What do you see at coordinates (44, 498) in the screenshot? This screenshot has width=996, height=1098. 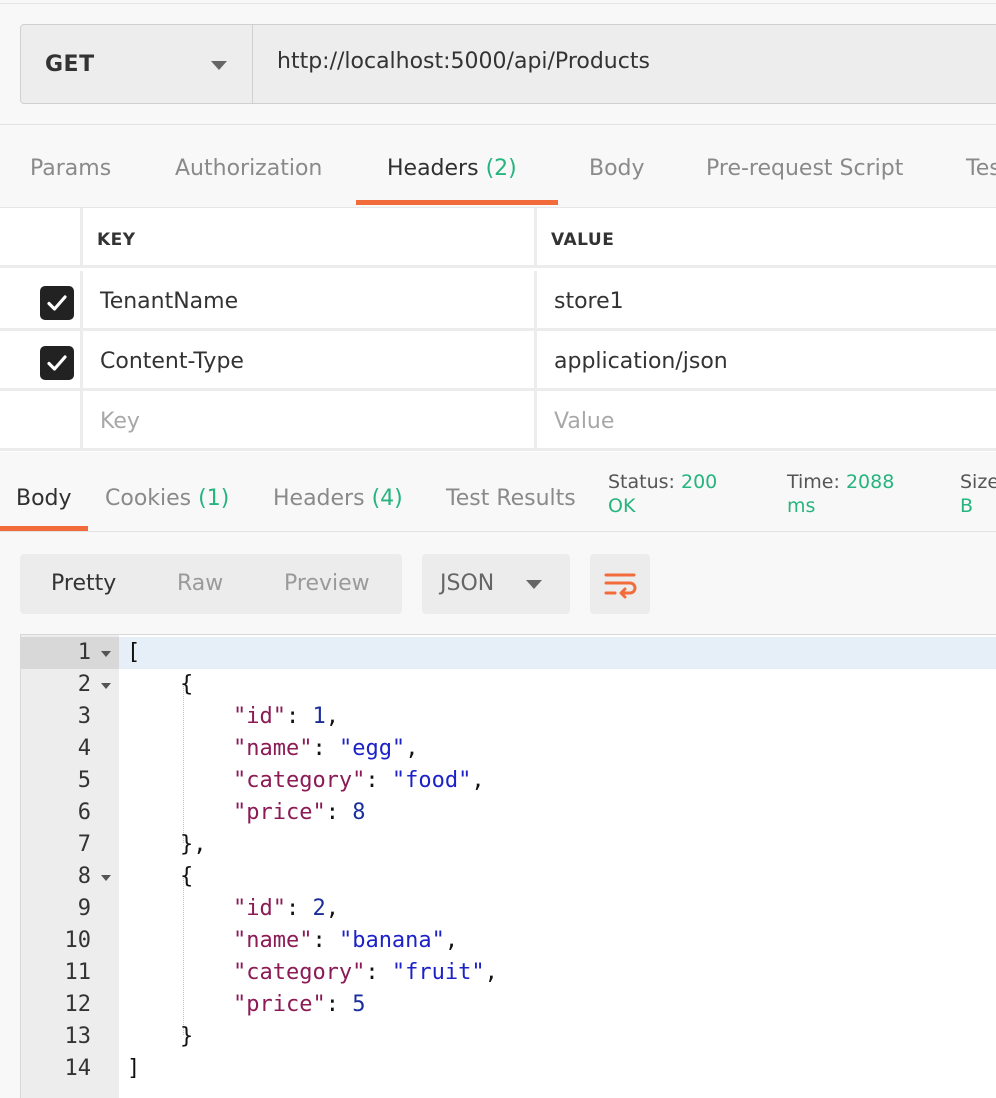 I see `tab-response-body: Body` at bounding box center [44, 498].